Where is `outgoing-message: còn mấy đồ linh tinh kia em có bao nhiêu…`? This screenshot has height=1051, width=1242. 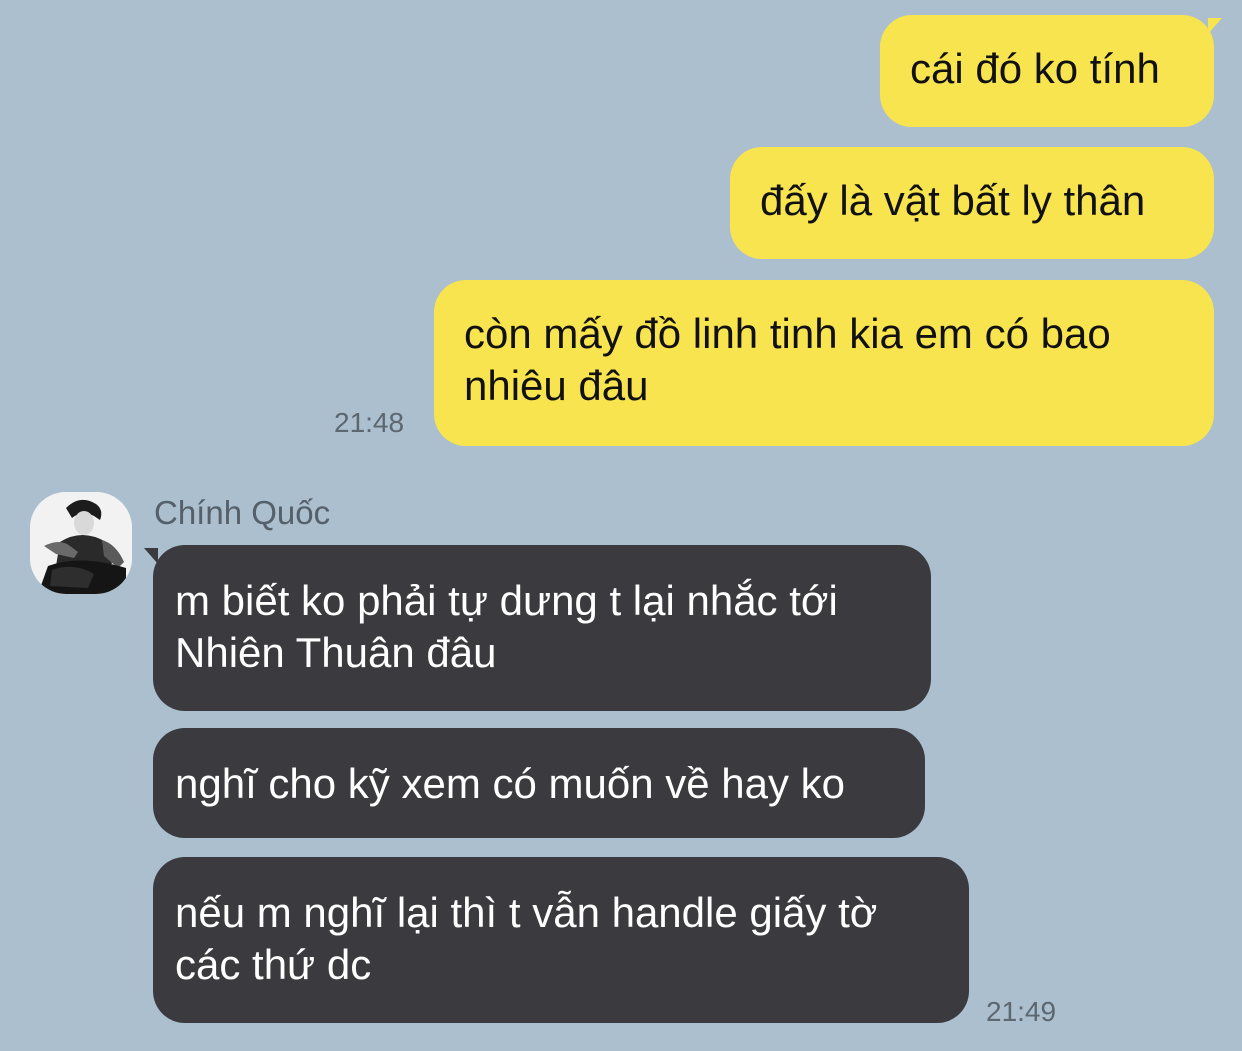
outgoing-message: còn mấy đồ linh tinh kia em có bao nhiêu… is located at coordinates (824, 363).